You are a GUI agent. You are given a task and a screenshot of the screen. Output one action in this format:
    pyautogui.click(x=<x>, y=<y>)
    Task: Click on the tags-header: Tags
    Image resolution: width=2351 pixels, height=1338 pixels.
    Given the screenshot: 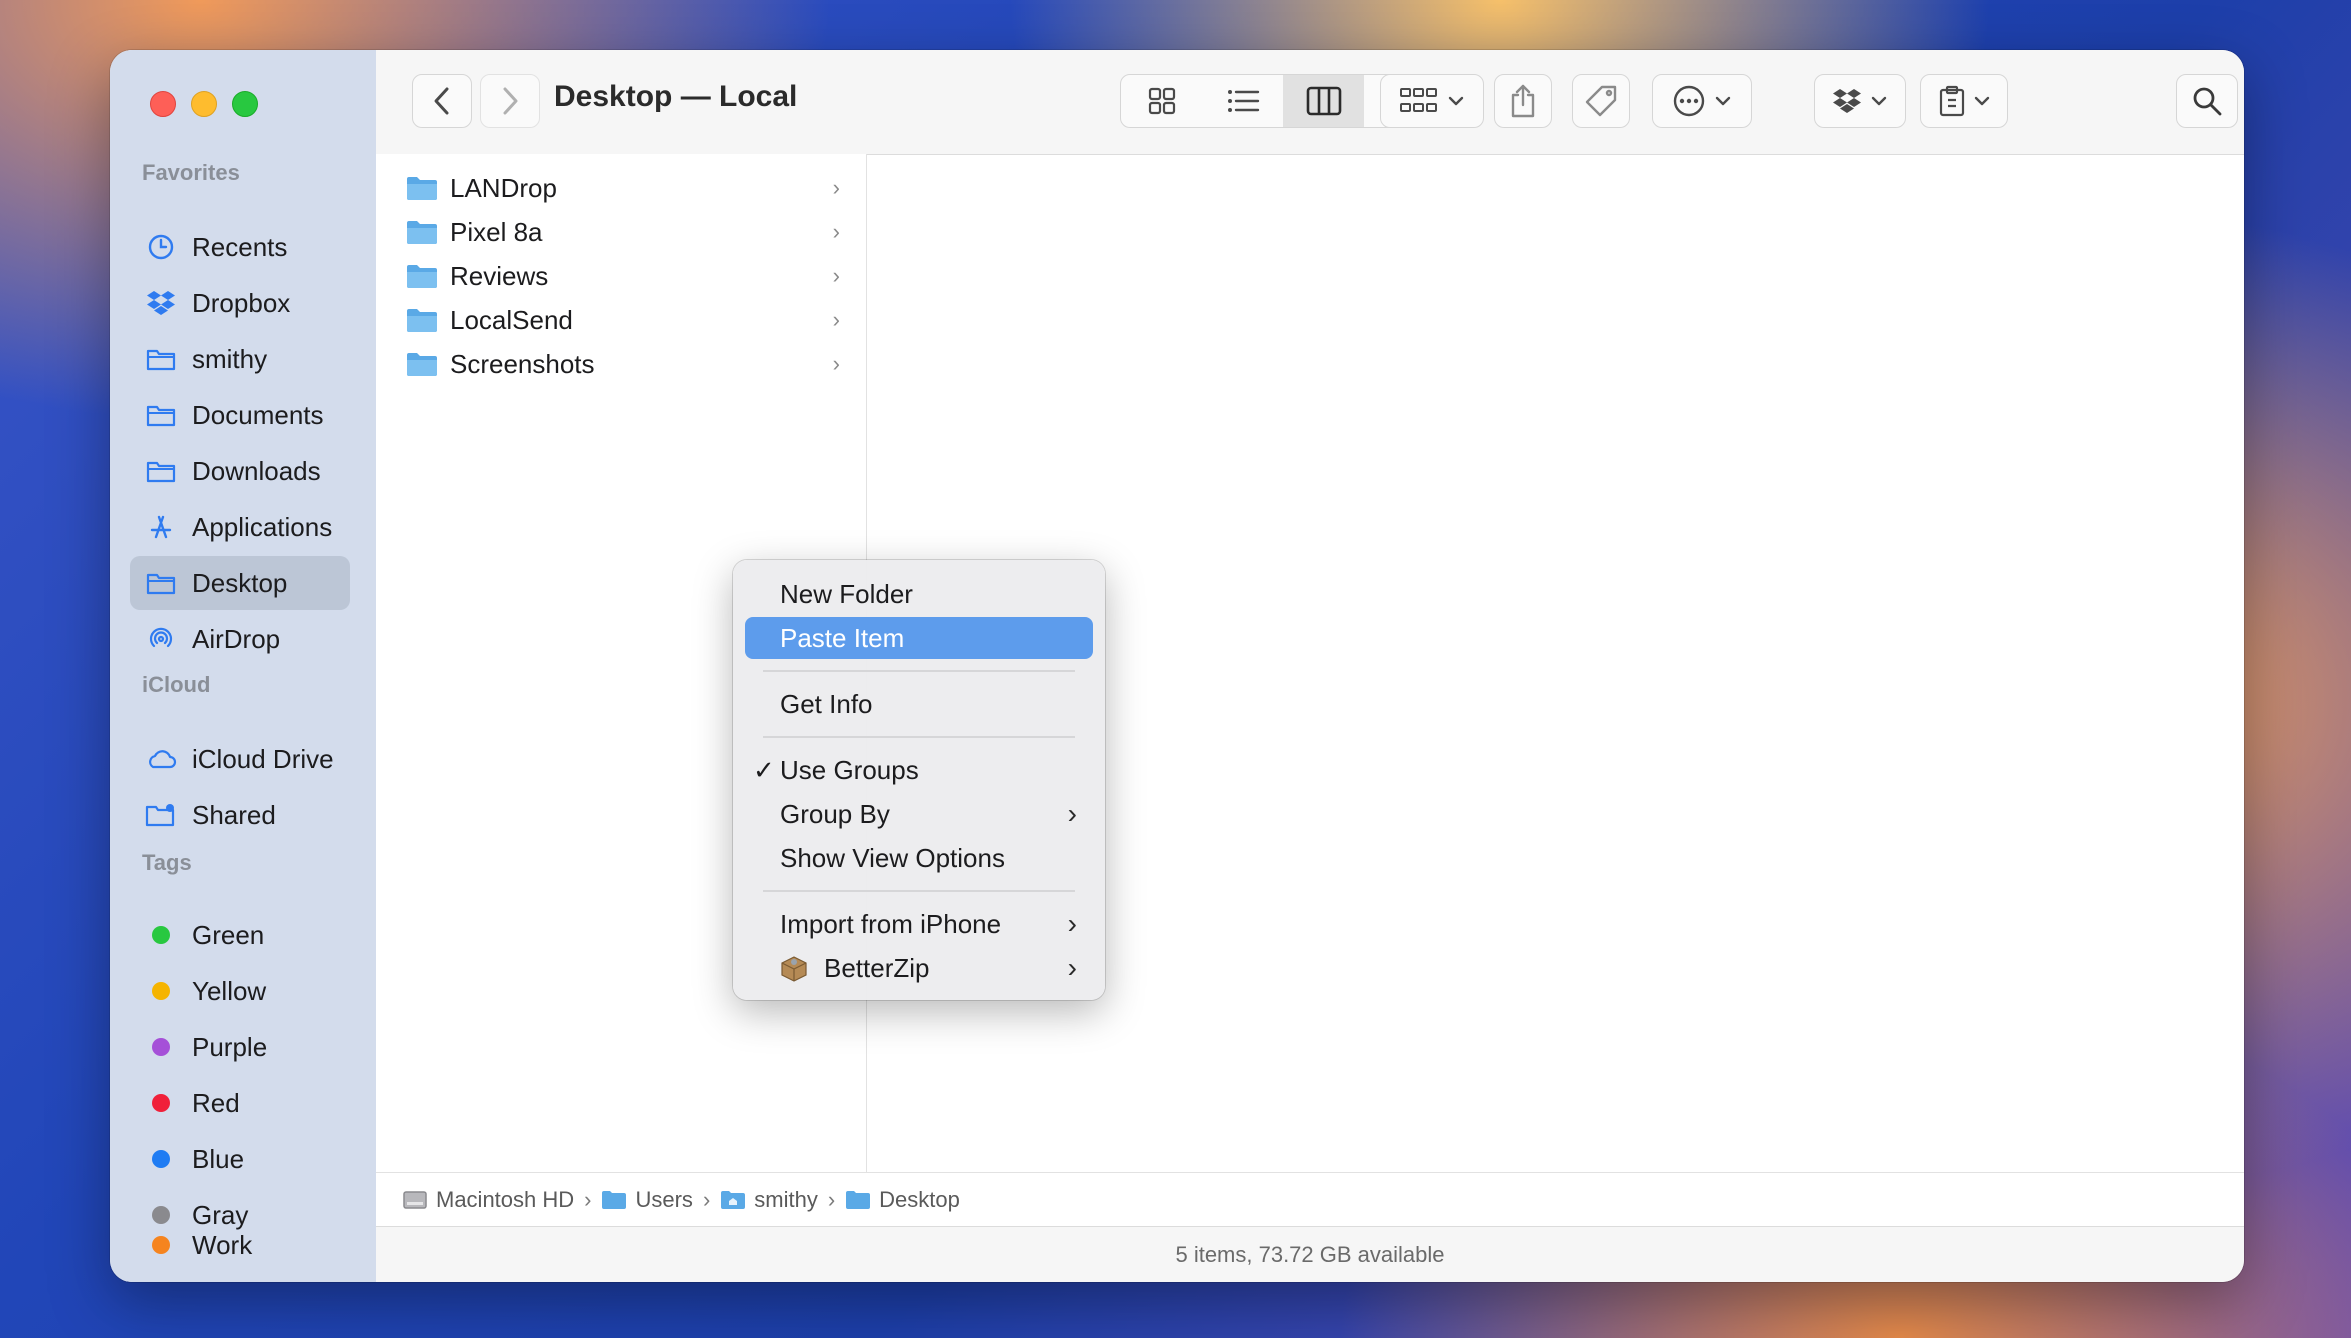 What is the action you would take?
    pyautogui.click(x=167, y=862)
    